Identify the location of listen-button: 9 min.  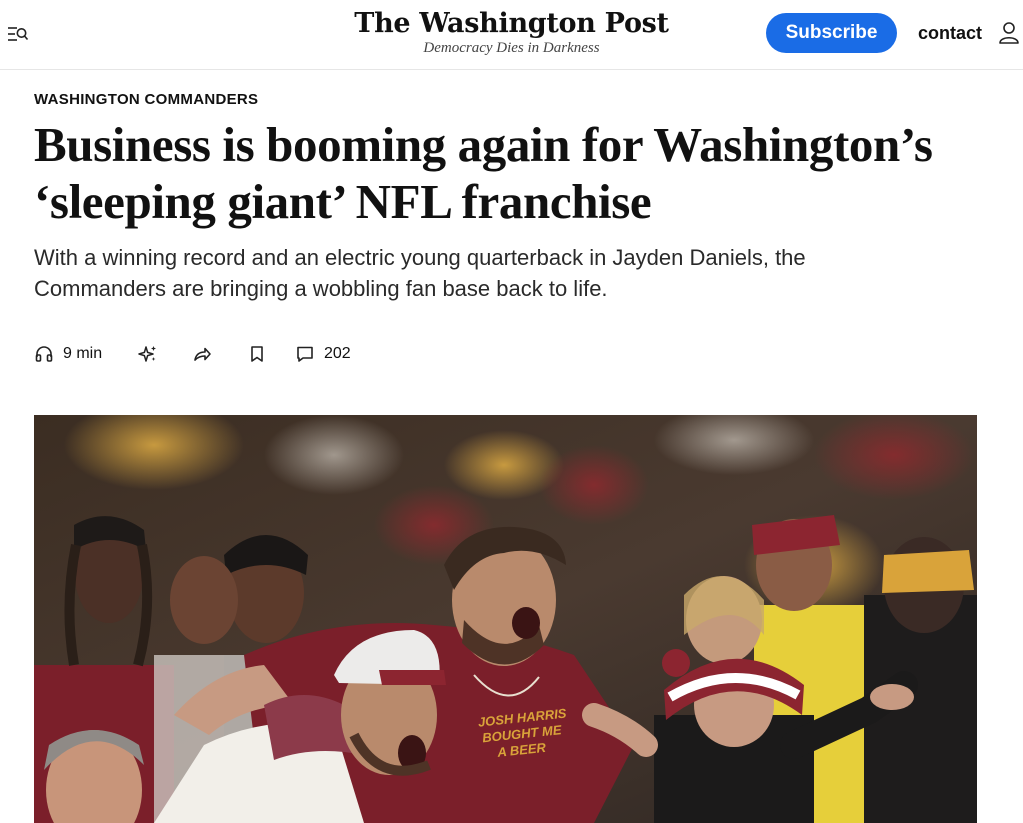
(86, 354).